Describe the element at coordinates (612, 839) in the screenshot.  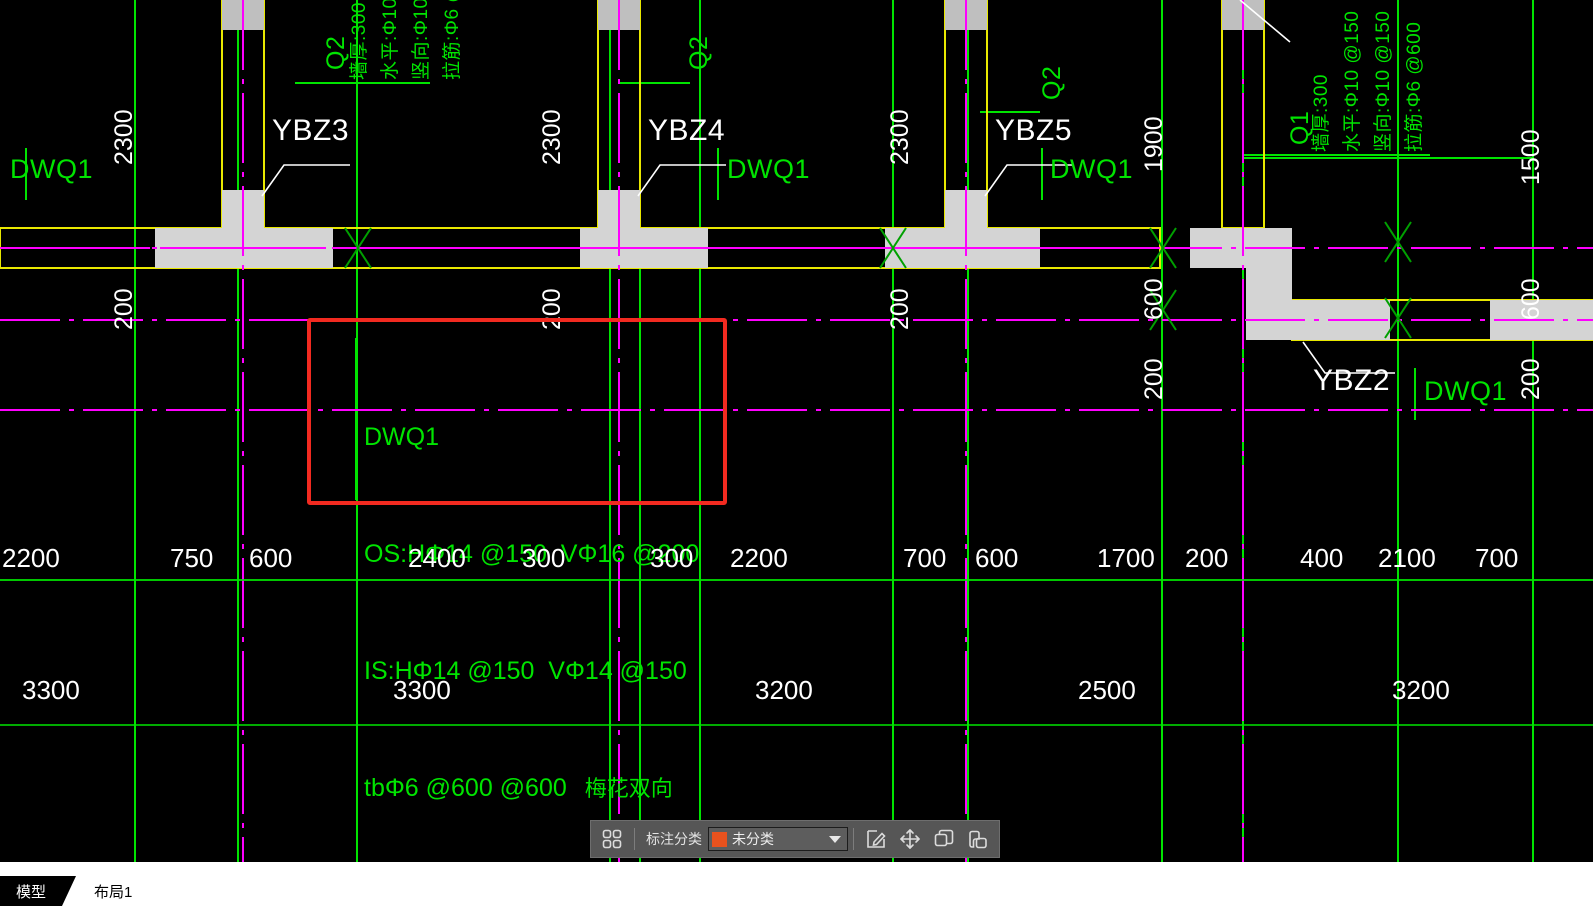
I see `grid-apps-icon` at that location.